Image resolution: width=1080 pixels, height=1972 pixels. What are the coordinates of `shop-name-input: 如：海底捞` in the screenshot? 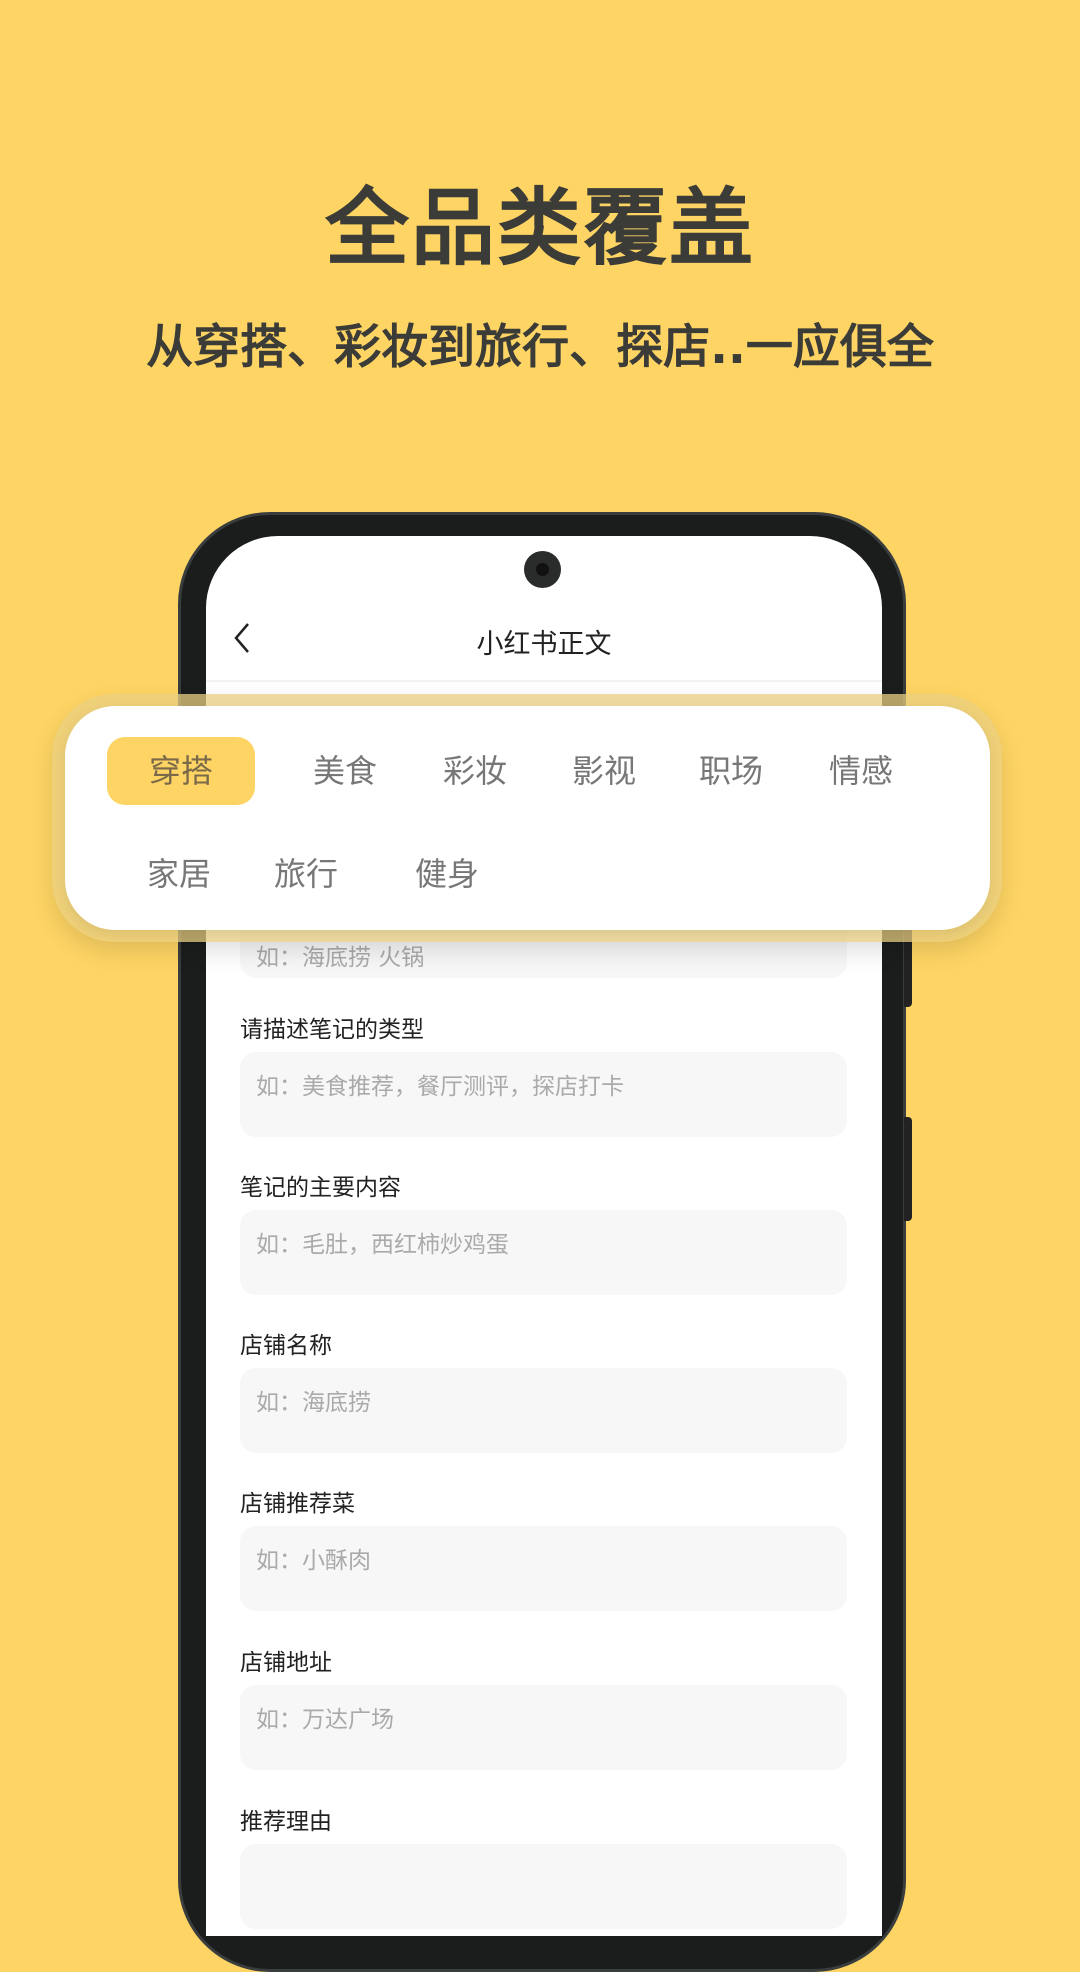 It's located at (543, 1410).